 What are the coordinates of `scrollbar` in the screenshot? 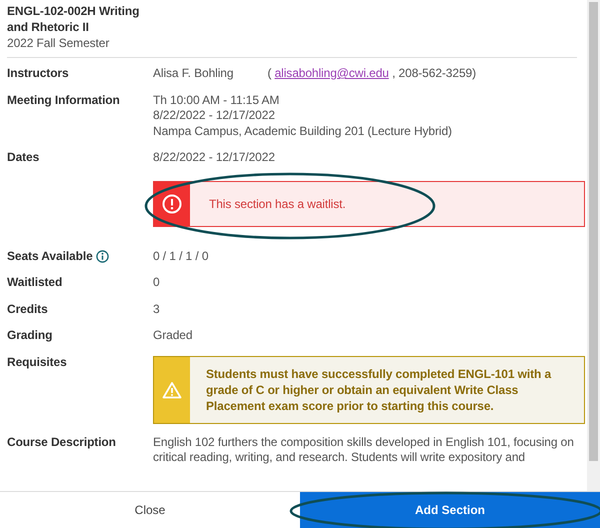 It's located at (593, 245).